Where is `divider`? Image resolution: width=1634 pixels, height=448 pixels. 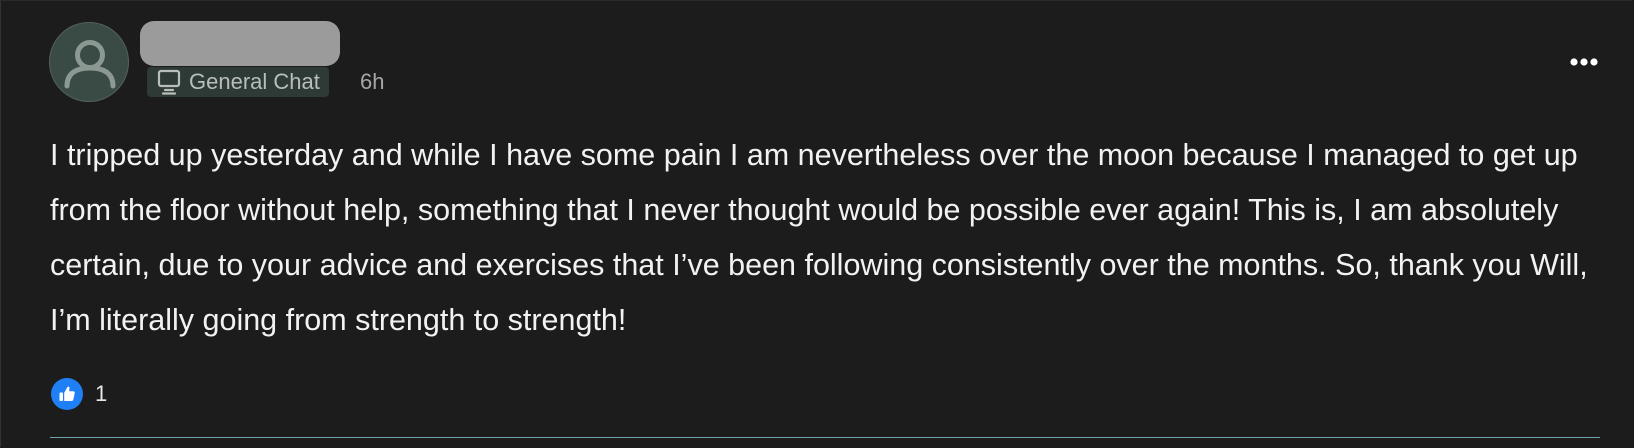 divider is located at coordinates (825, 437).